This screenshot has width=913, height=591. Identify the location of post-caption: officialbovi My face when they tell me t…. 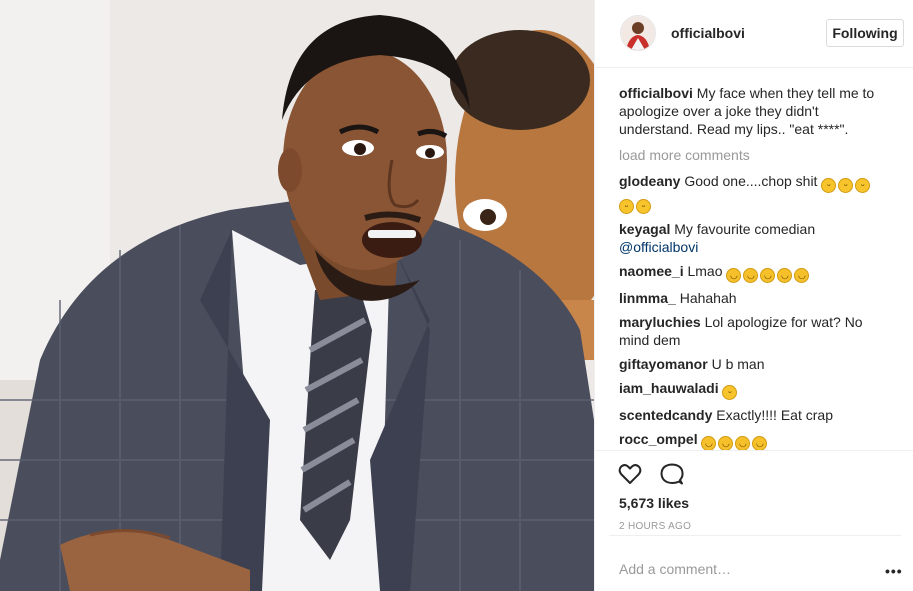
(756, 111).